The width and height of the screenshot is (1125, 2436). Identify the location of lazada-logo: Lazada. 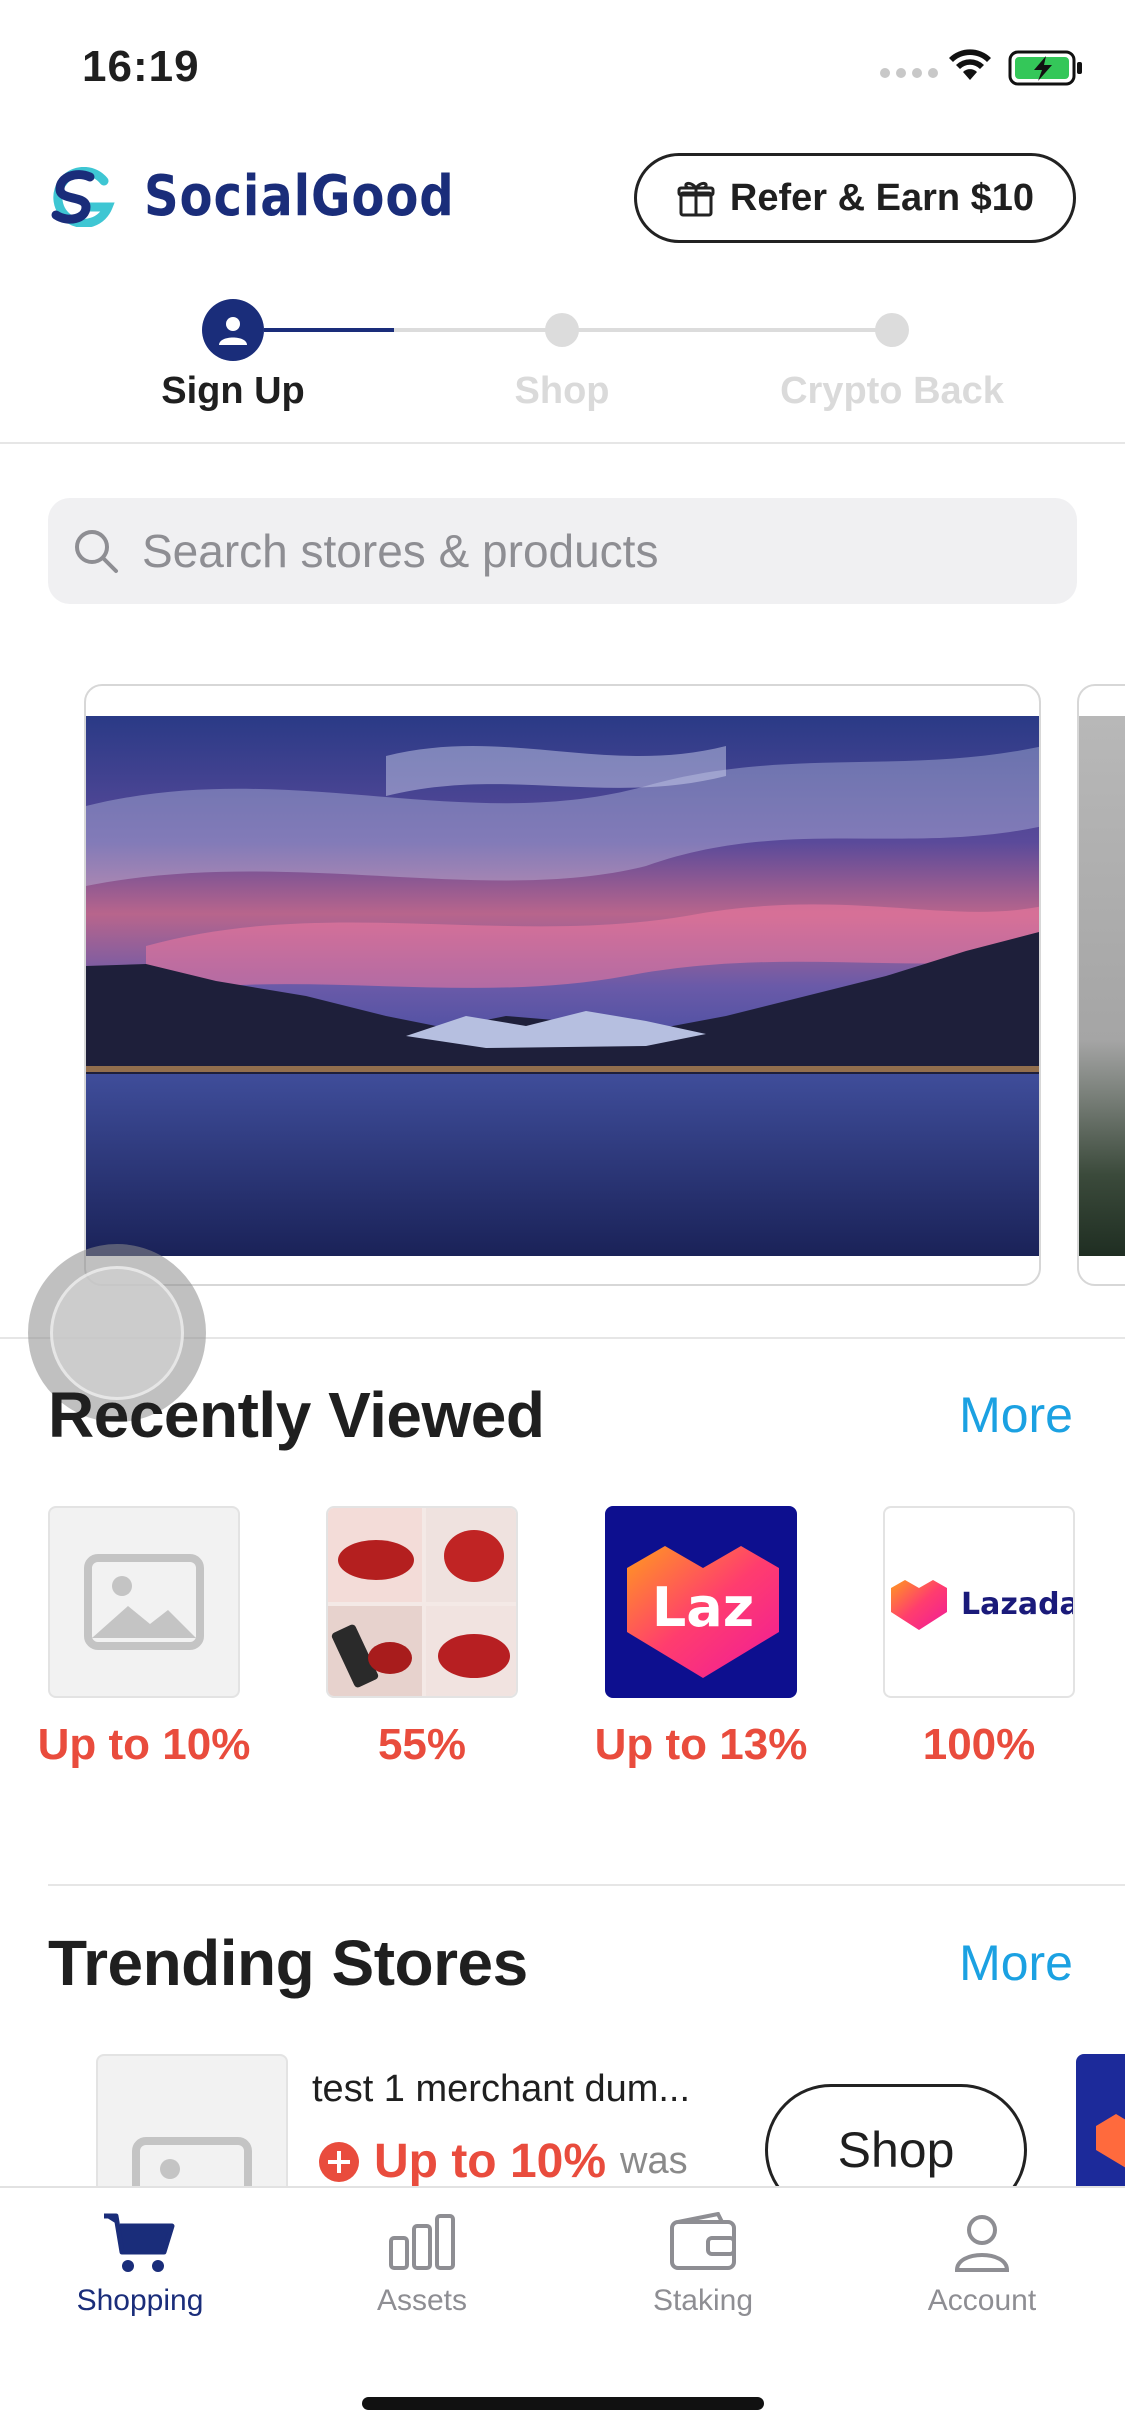
(983, 1605).